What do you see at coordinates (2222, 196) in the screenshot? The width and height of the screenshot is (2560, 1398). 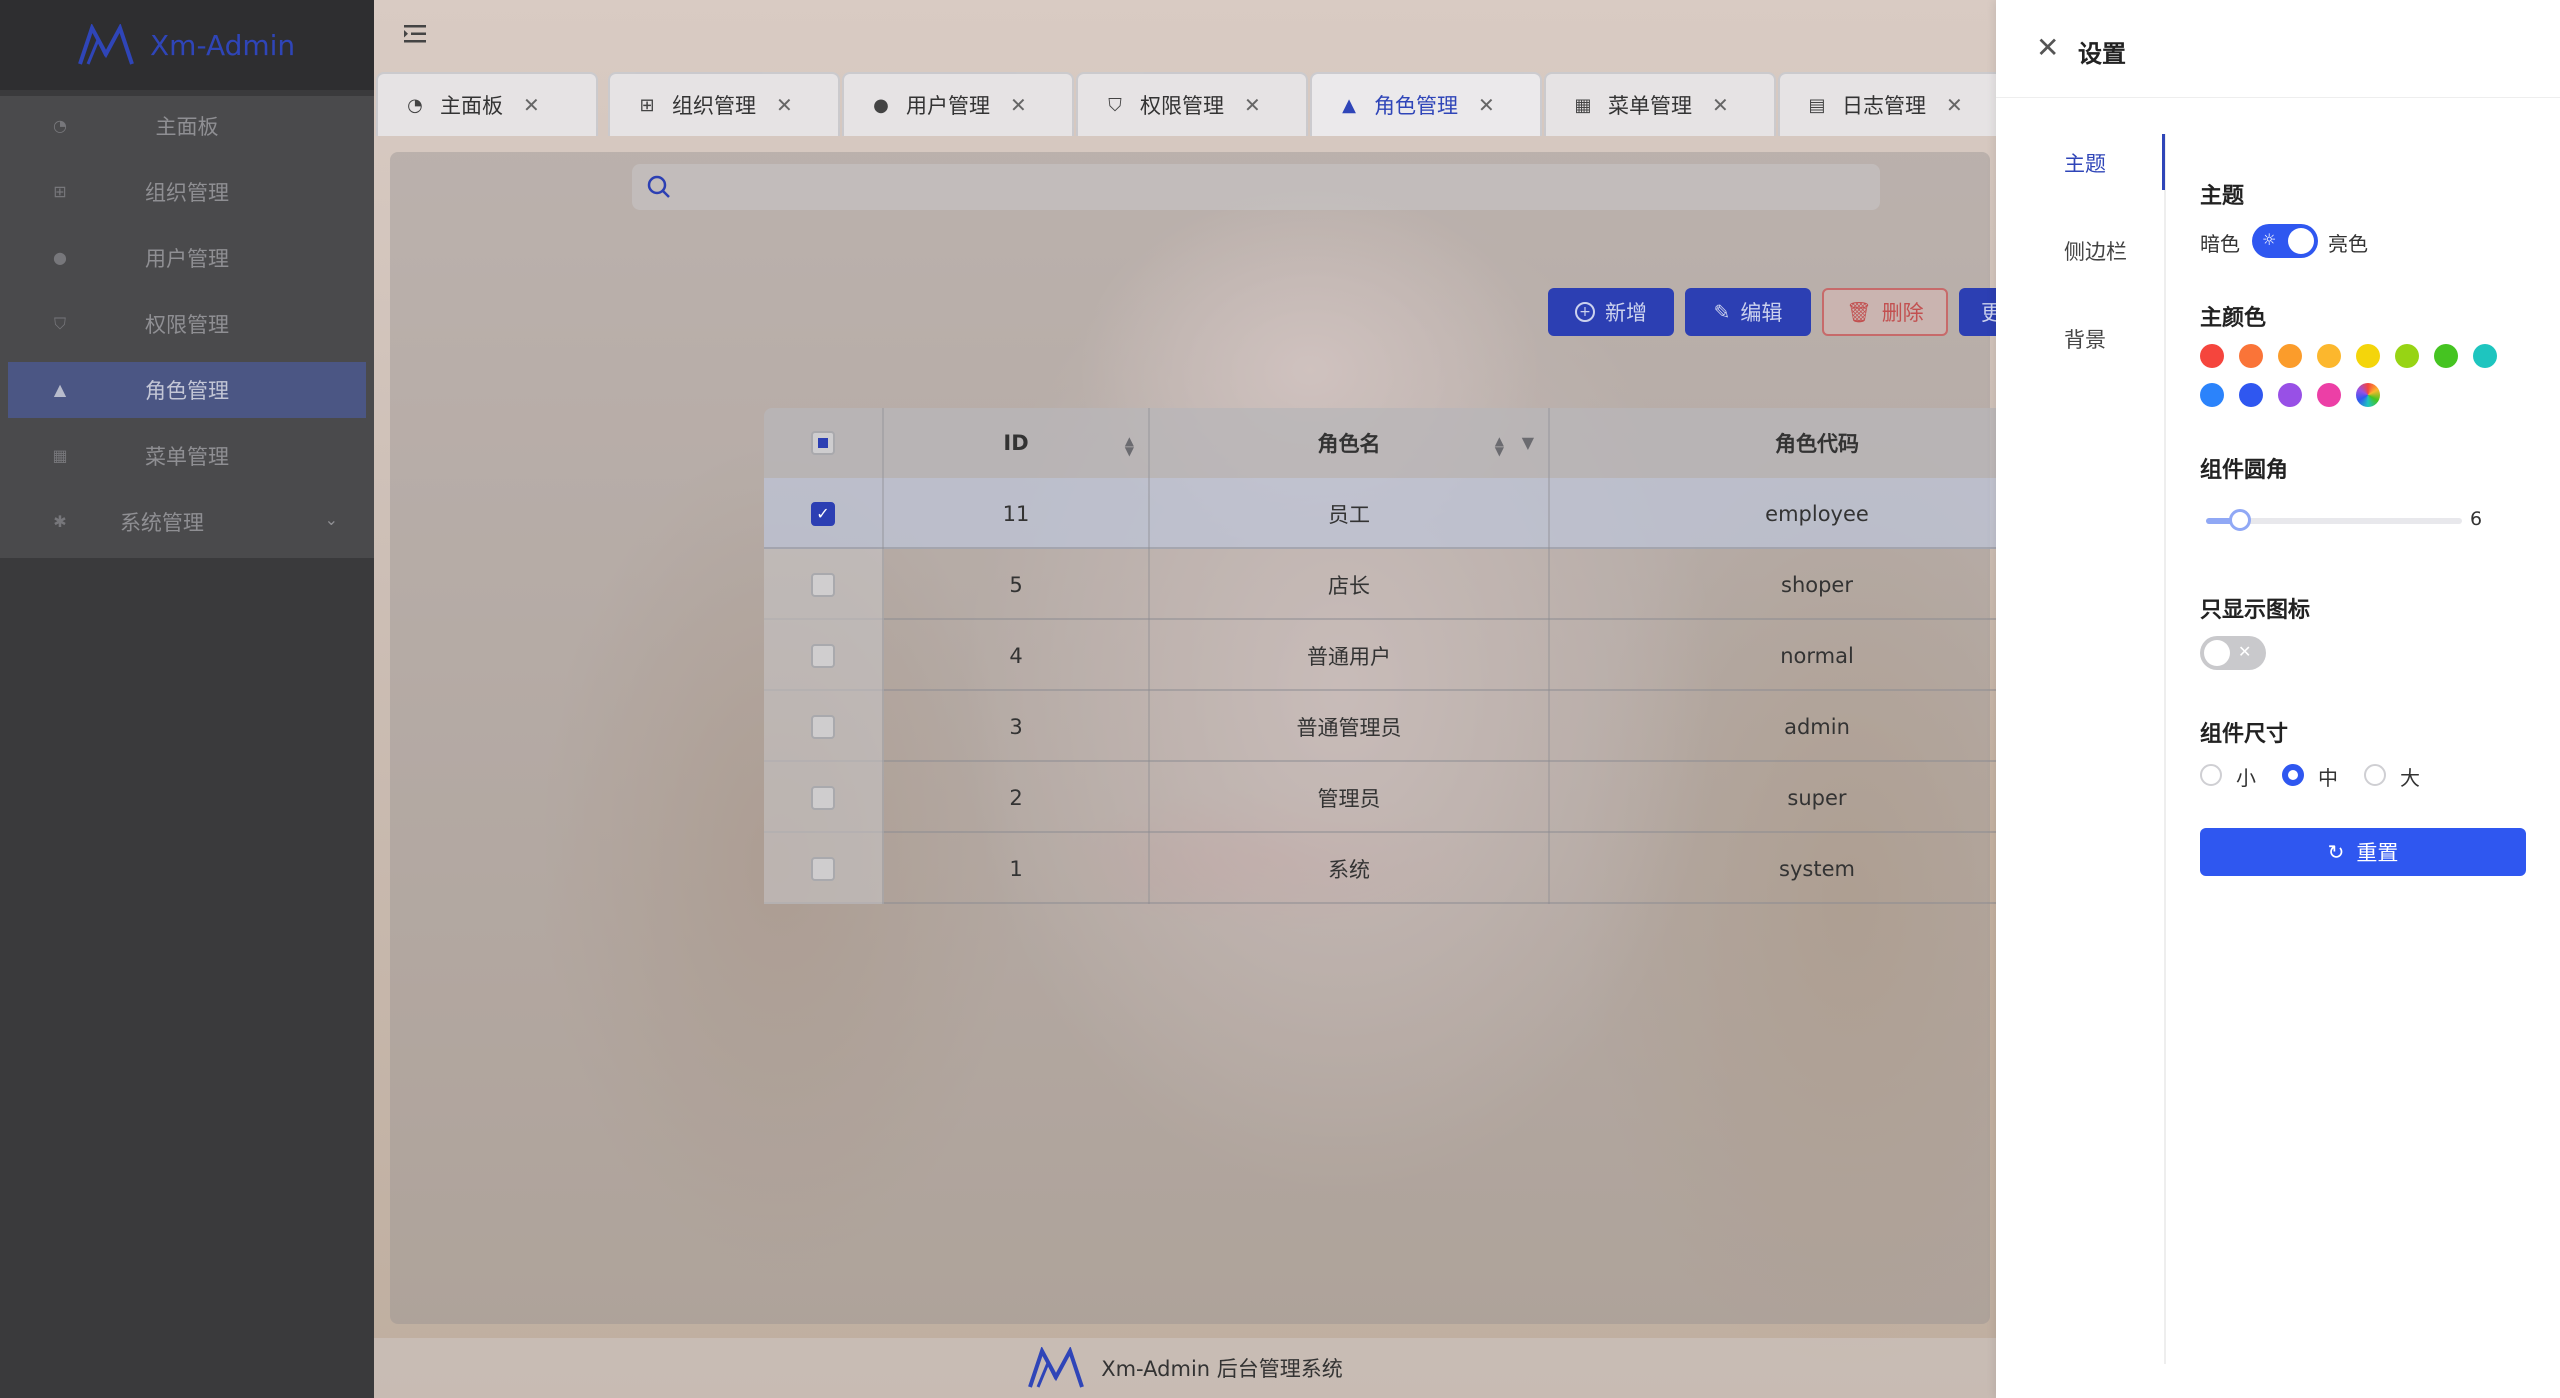 I see `theme-section-title: 主题` at bounding box center [2222, 196].